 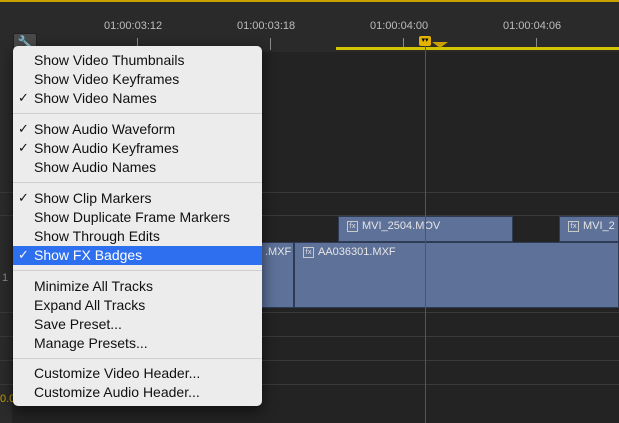 I want to click on menu-item-label: Show Through Edits, so click(x=97, y=236).